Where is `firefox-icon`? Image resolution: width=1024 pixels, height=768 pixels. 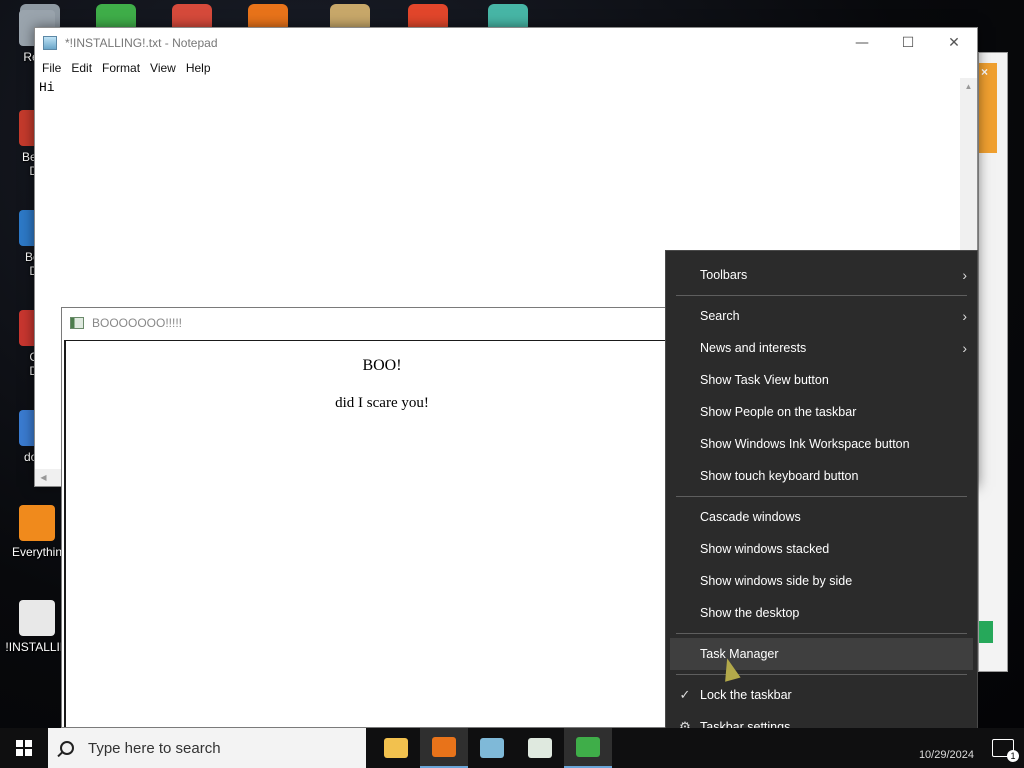
firefox-icon is located at coordinates (444, 747).